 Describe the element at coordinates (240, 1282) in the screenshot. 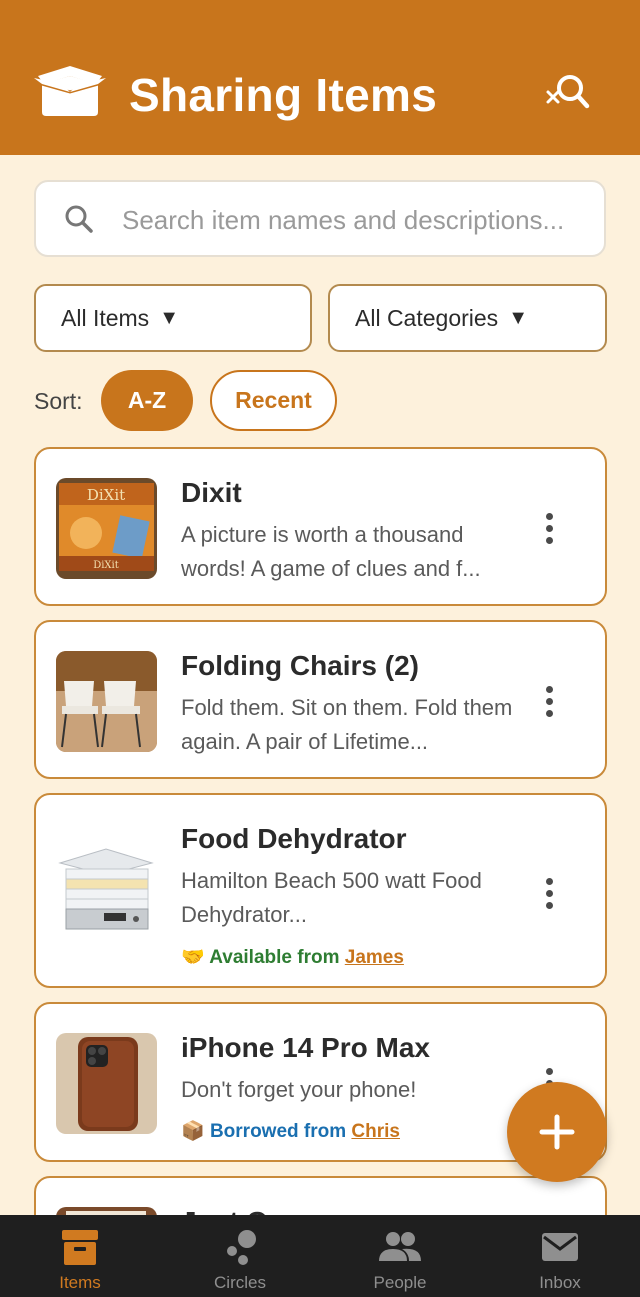

I see `nav-label: Circles` at that location.